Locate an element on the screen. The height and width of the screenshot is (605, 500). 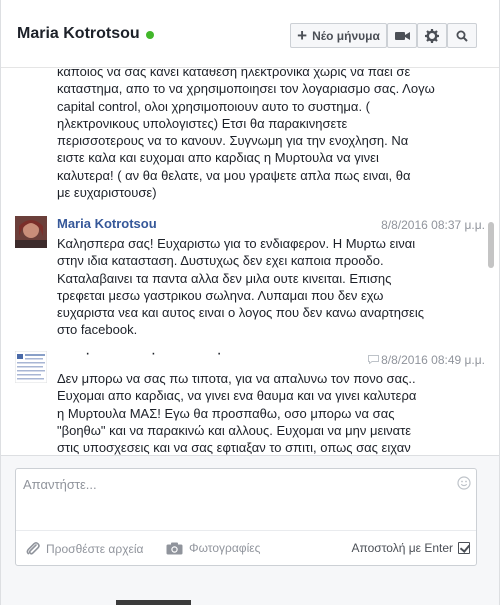
send-on-enter-toggle: Αποστολή με Enter is located at coordinates (410, 548).